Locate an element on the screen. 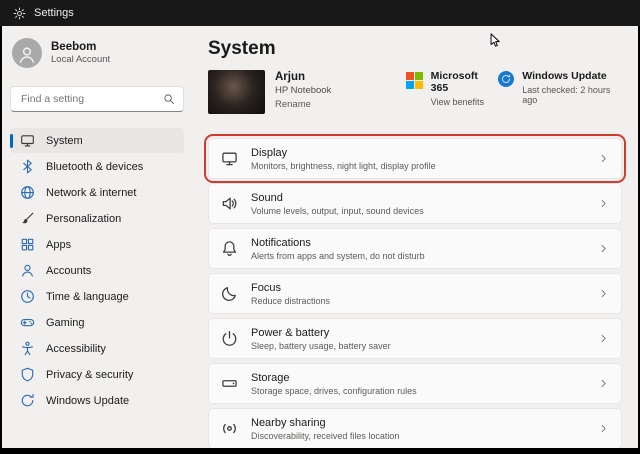 Image resolution: width=640 pixels, height=454 pixels. search-icon is located at coordinates (169, 99).